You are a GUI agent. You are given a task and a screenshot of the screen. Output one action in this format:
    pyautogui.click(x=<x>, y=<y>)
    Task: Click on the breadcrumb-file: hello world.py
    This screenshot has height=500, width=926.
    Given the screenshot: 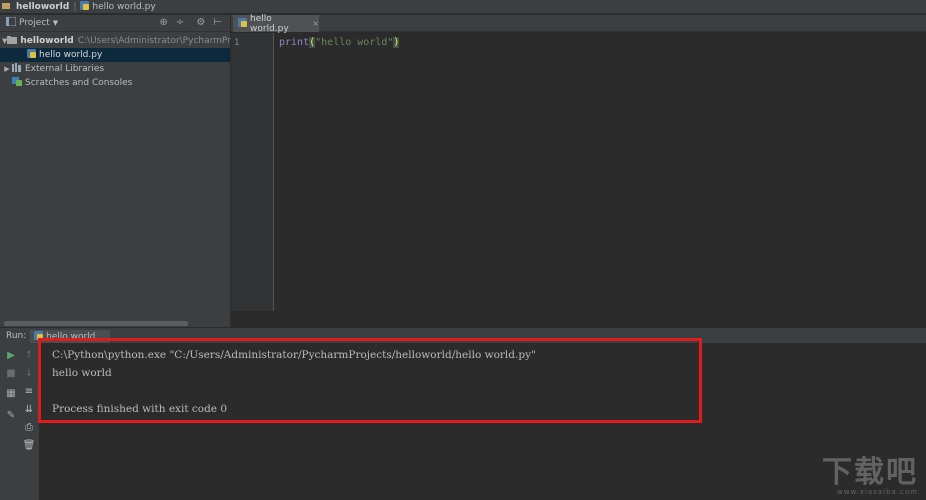 What is the action you would take?
    pyautogui.click(x=123, y=7)
    